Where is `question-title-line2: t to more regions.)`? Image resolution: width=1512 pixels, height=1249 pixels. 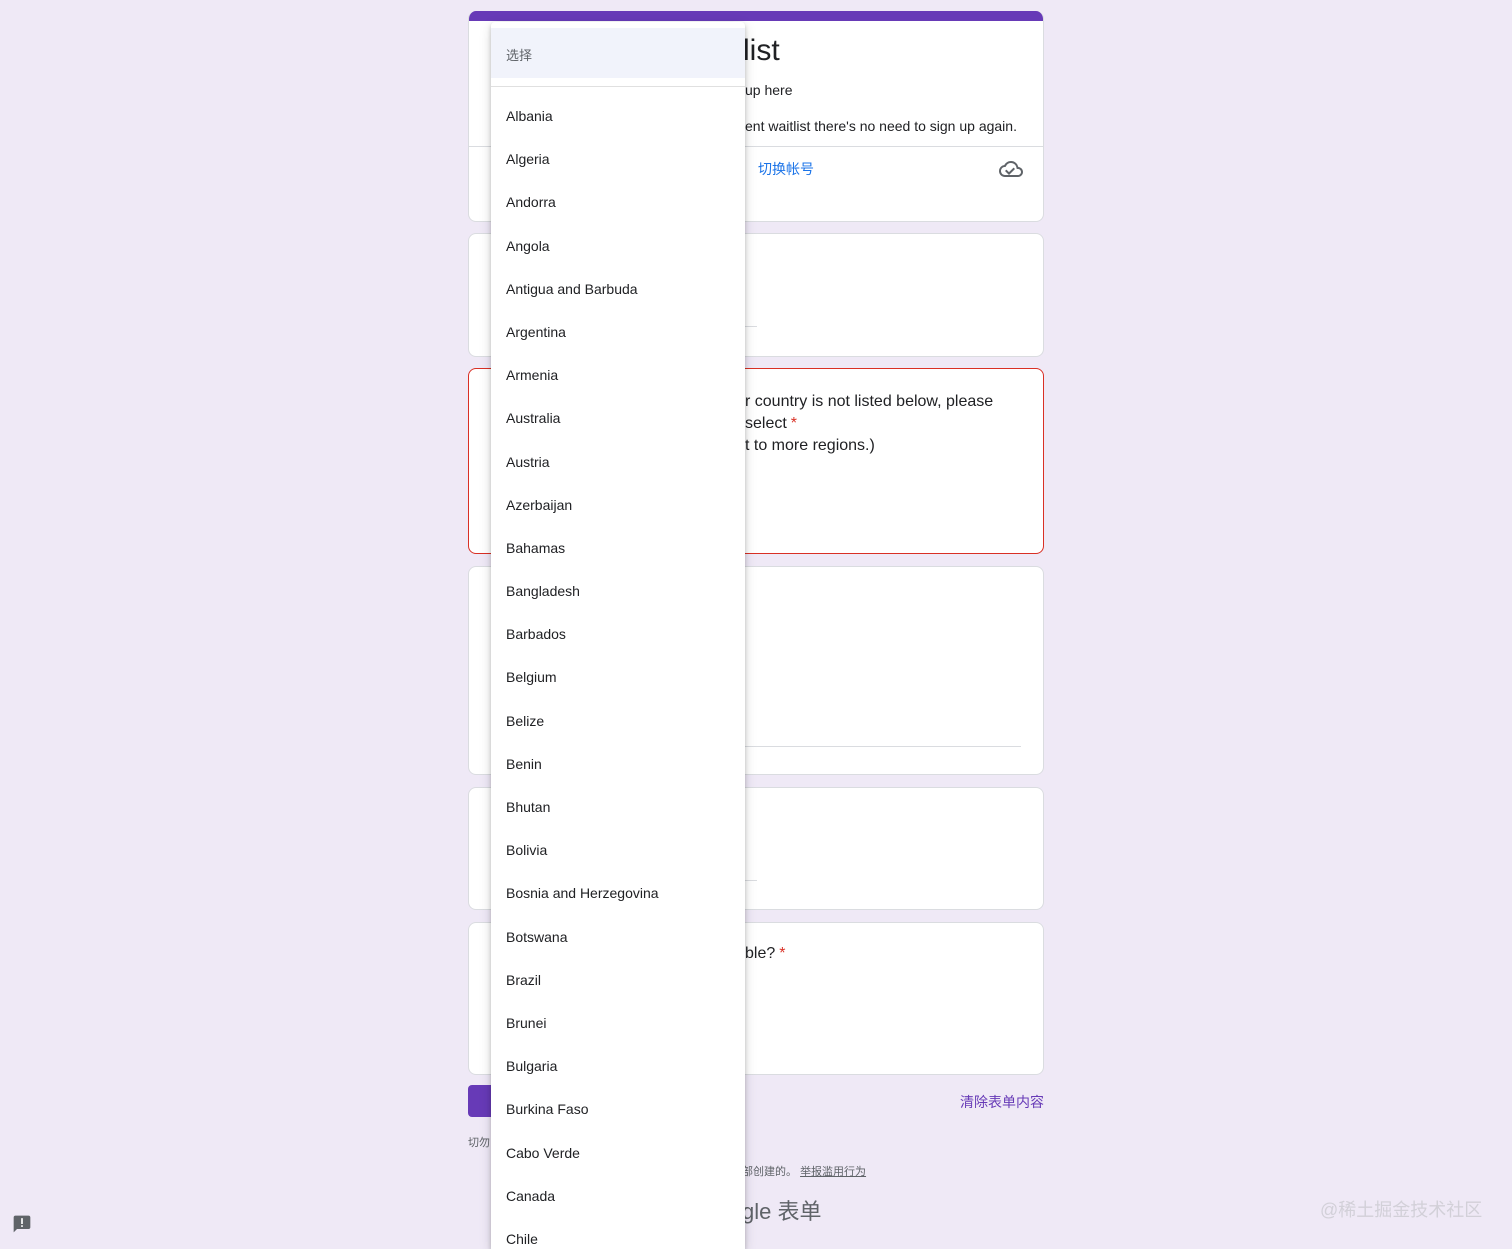
question-title-line2: t to more regions.) is located at coordinates (810, 445).